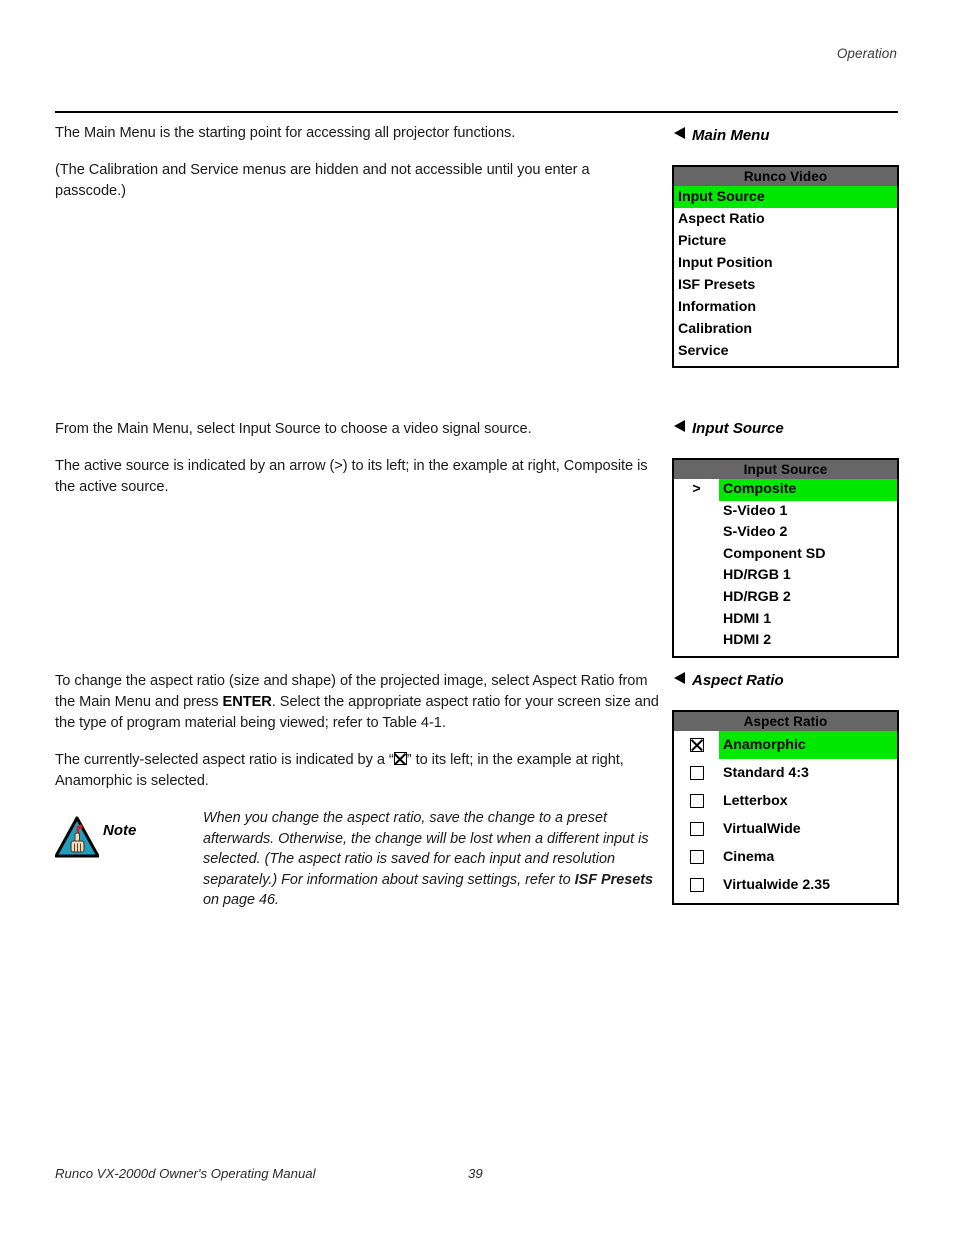  I want to click on osd-menu-item: Service, so click(785, 353).